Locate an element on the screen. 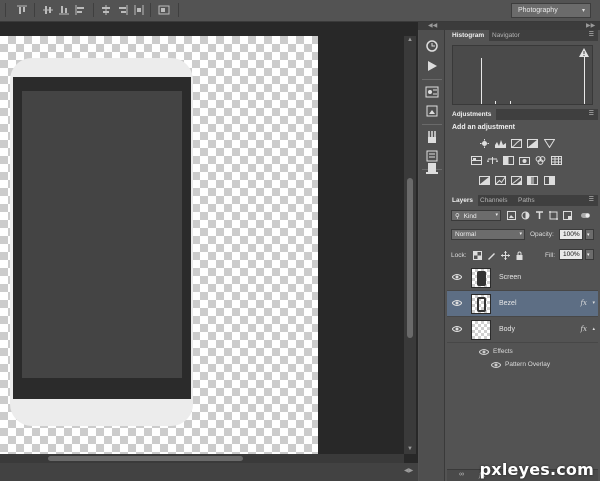 This screenshot has height=481, width=600. effects-group-row: Effects is located at coordinates (522, 351).